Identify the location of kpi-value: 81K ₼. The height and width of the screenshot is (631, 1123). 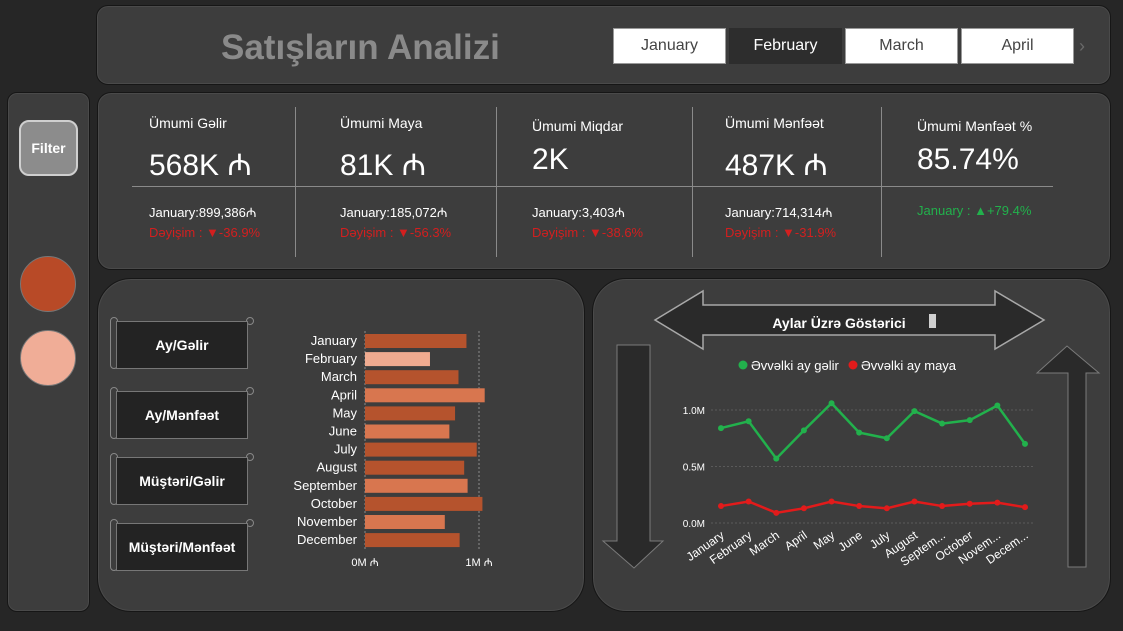
(383, 165).